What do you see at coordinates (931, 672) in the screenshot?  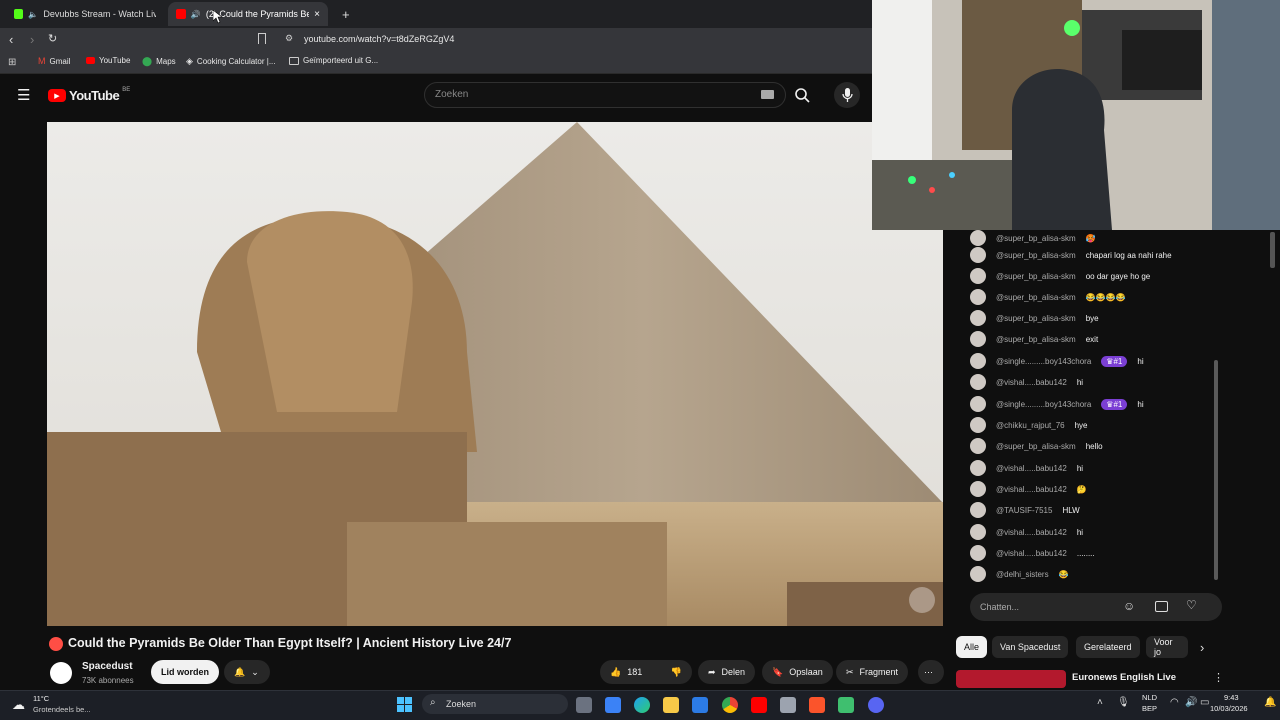 I see `more-actions-button: ⋯` at bounding box center [931, 672].